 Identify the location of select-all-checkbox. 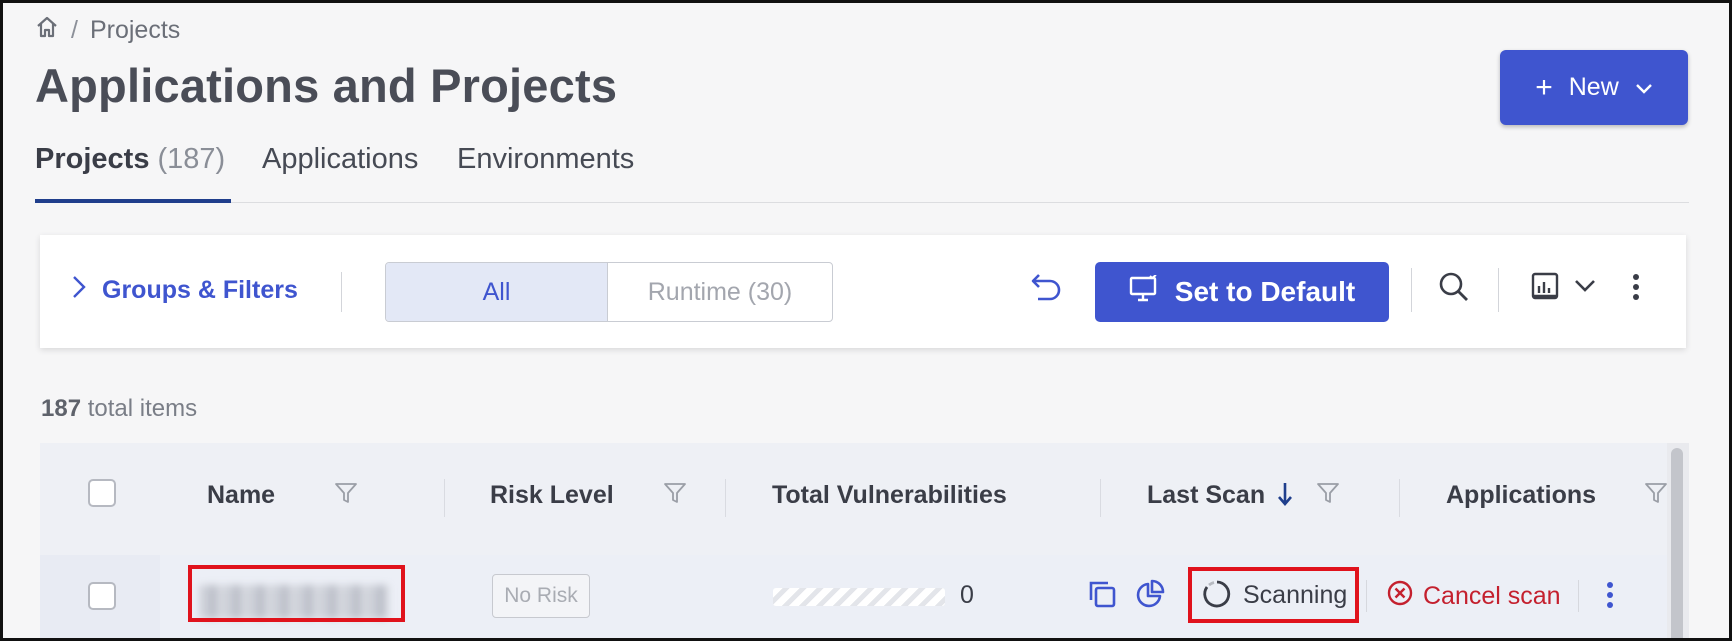
(102, 493).